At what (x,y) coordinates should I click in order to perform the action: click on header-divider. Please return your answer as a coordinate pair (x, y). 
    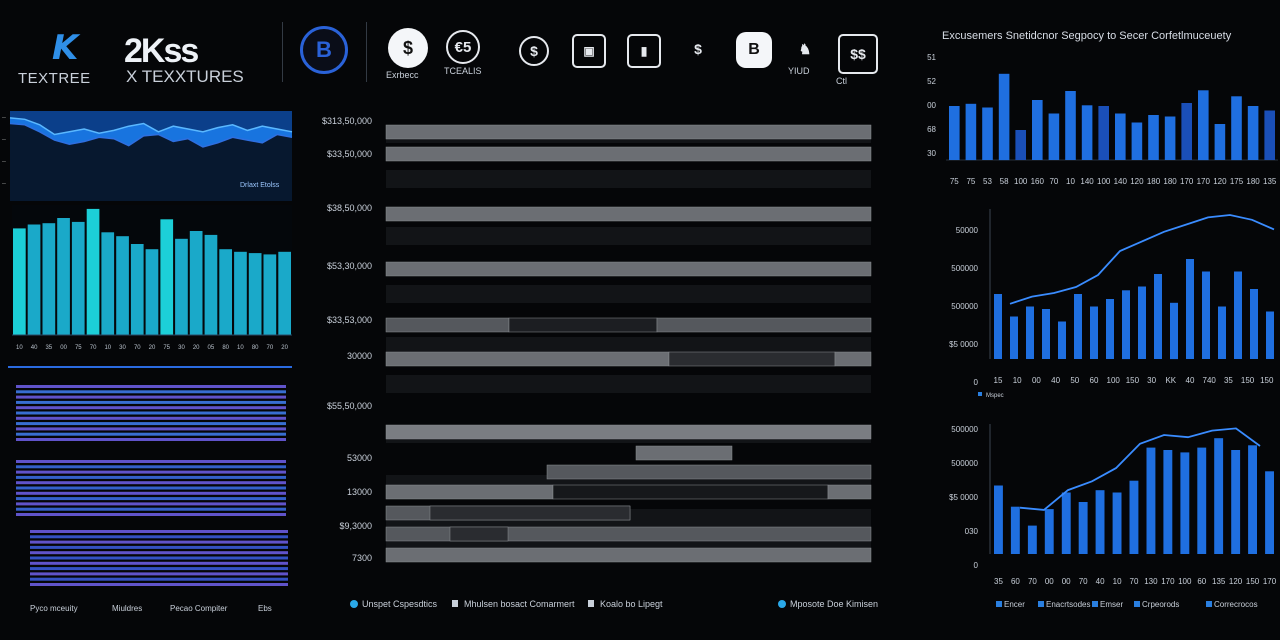
    Looking at the image, I should click on (282, 52).